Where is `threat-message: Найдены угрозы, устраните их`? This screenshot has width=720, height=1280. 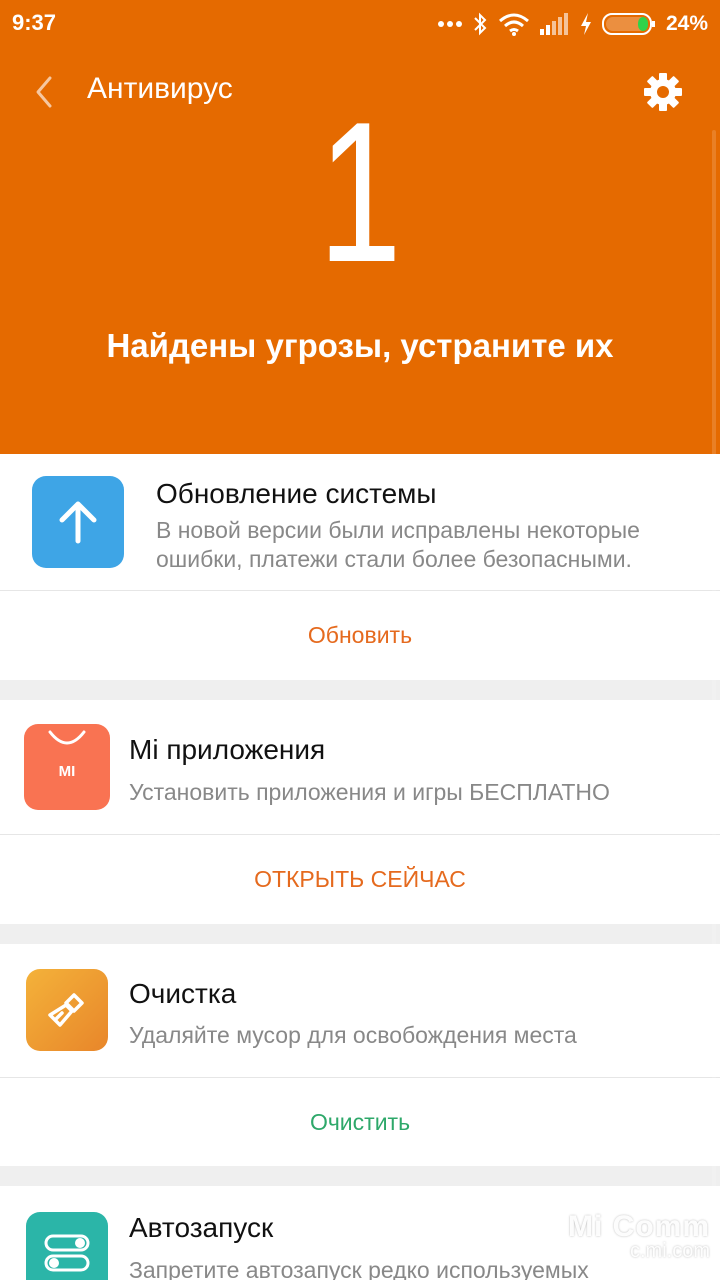
threat-message: Найдены угрозы, устраните их is located at coordinates (360, 345).